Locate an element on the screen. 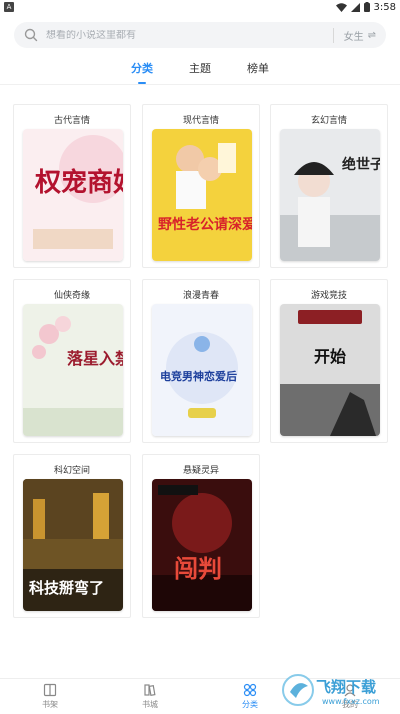 The image size is (400, 714). category-card-suspense: 悬疑灵异 闯判 is located at coordinates (201, 536).